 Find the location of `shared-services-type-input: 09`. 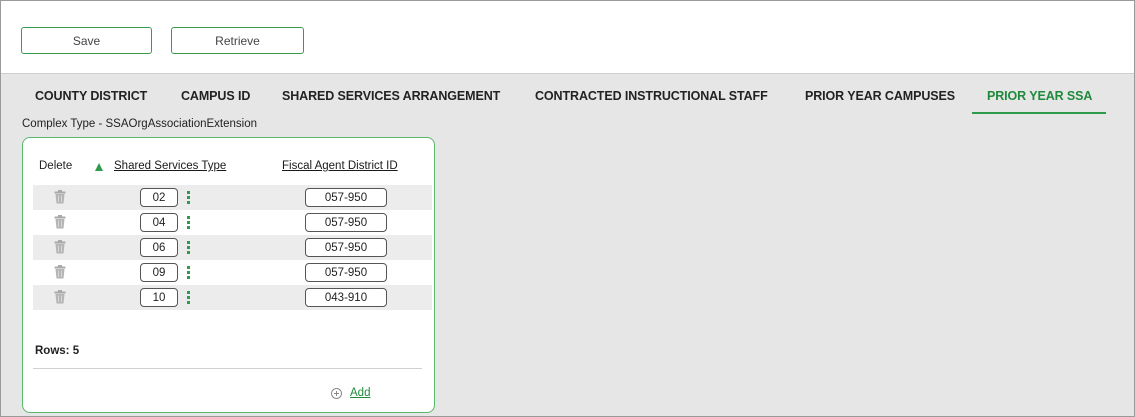

shared-services-type-input: 09 is located at coordinates (159, 272).